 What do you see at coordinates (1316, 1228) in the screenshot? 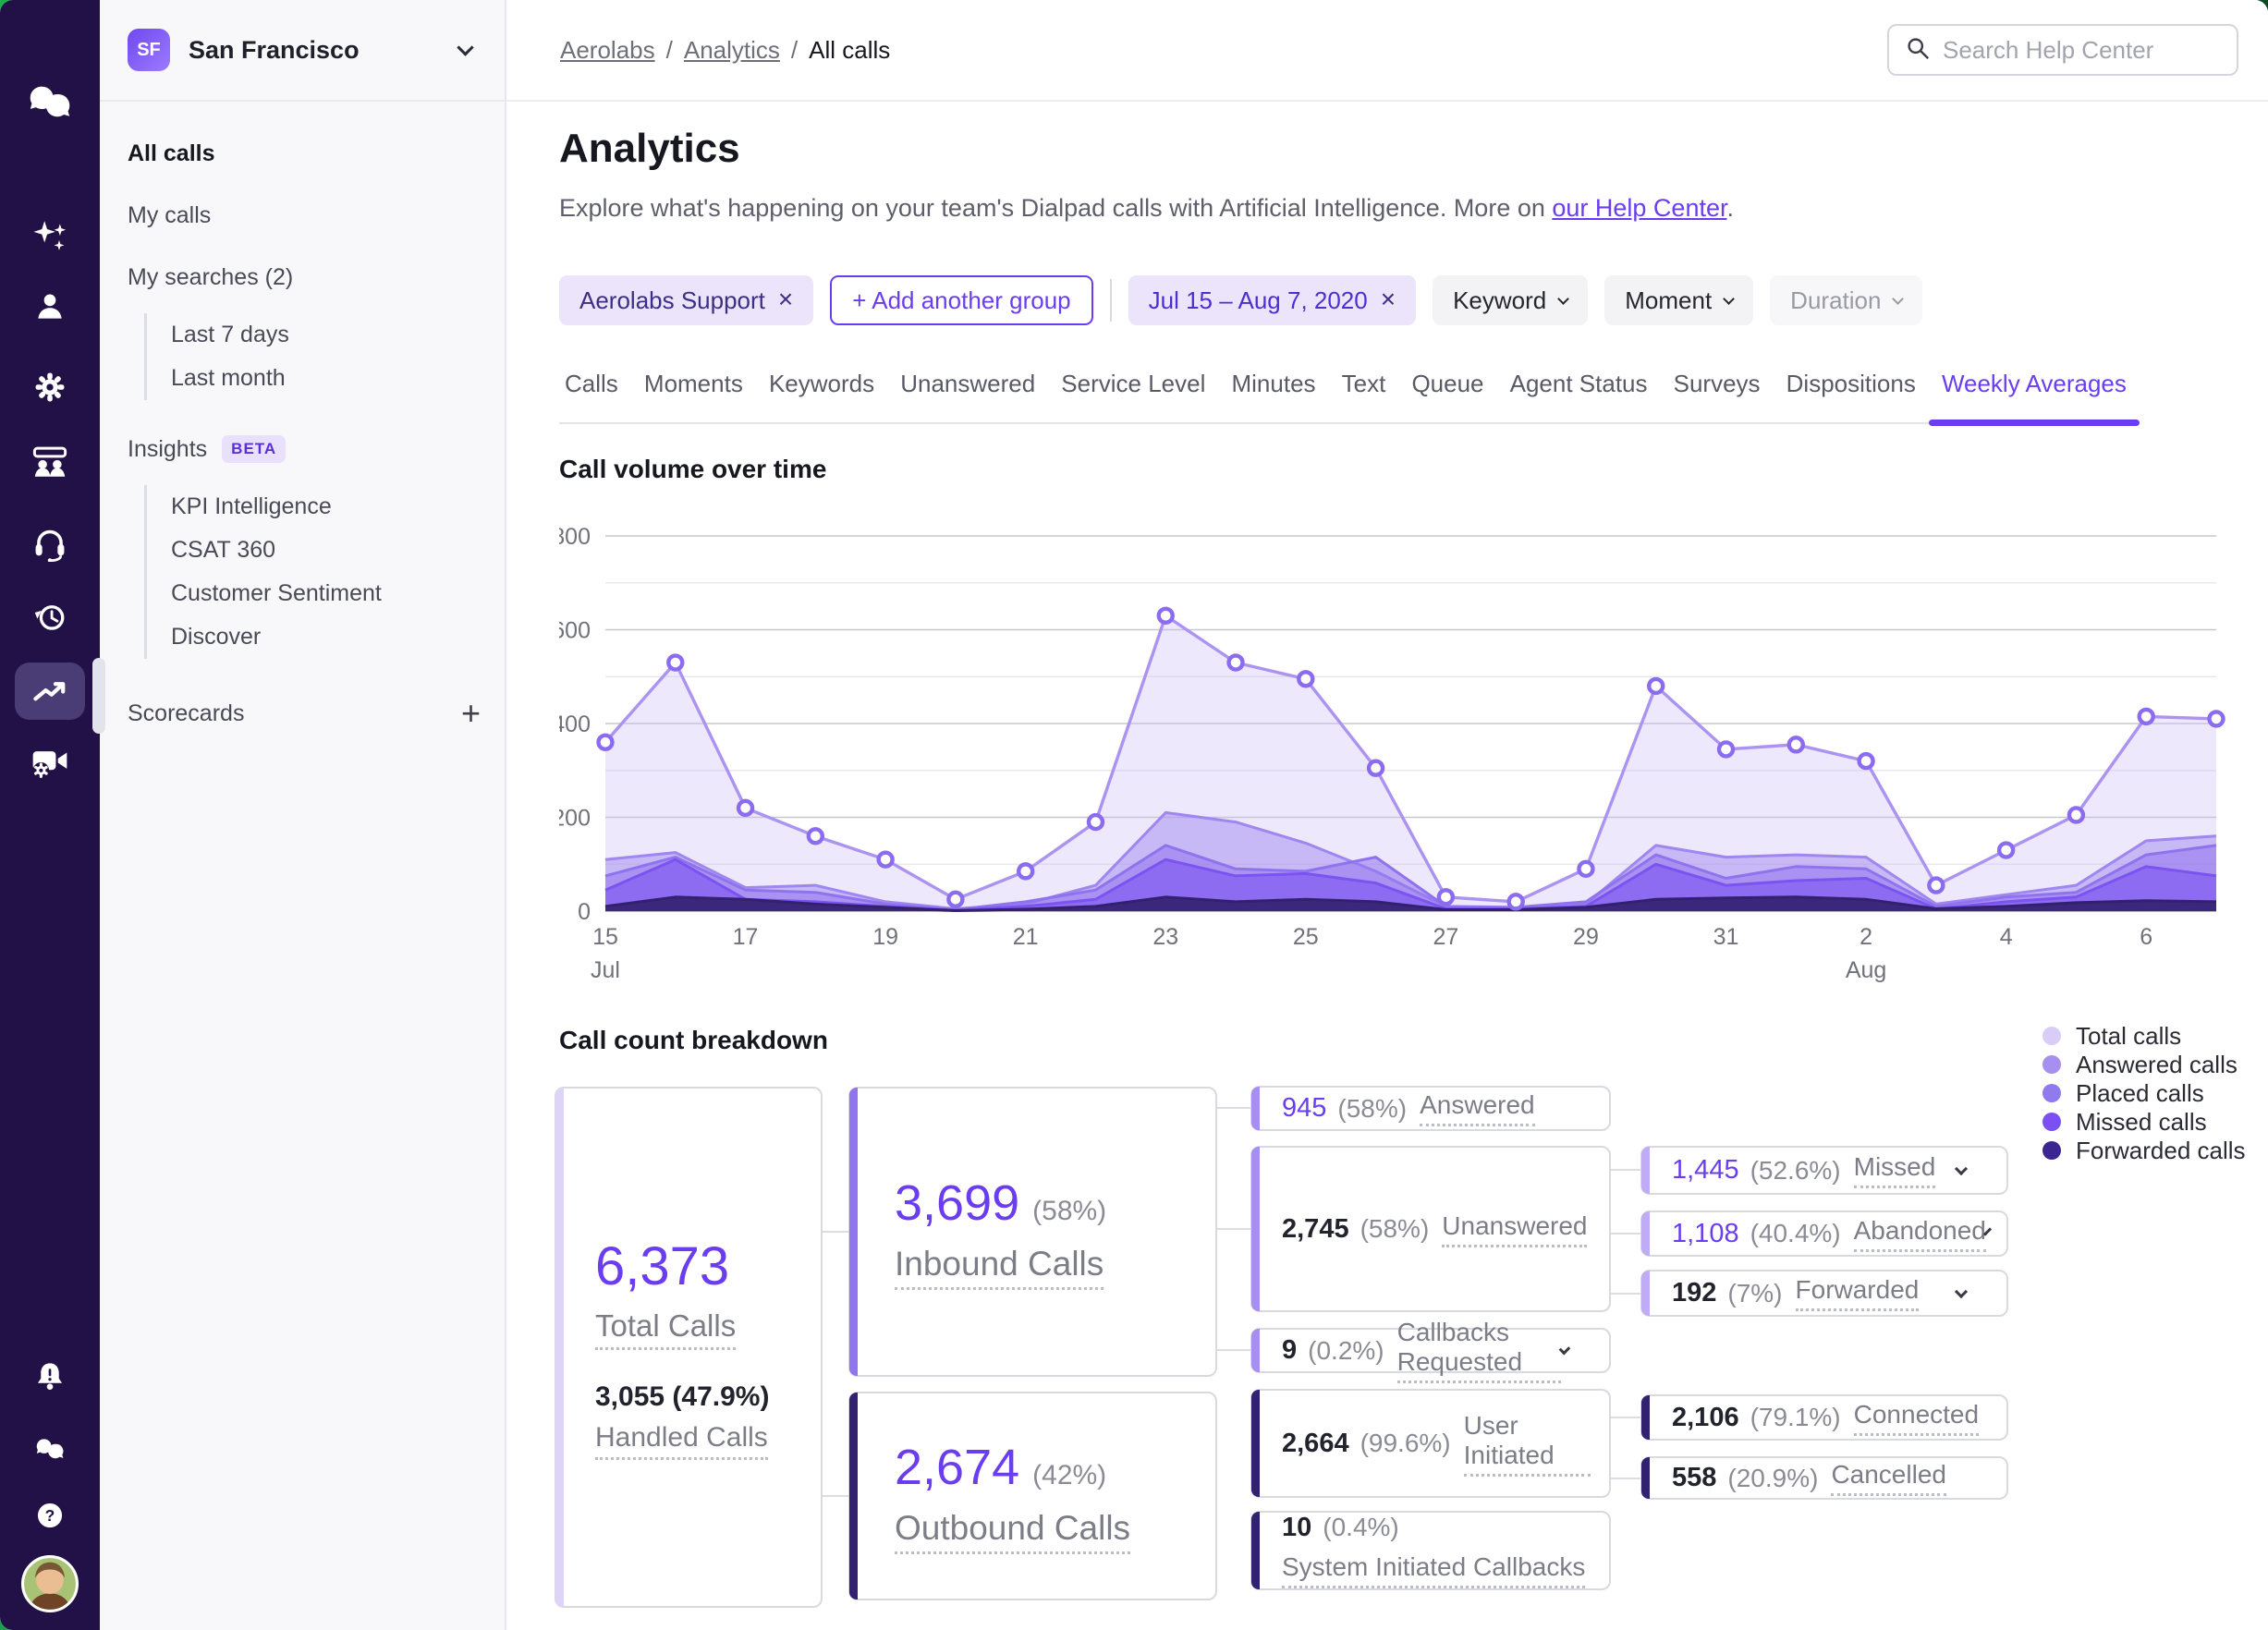
I see `unanswered-value: 2,745` at bounding box center [1316, 1228].